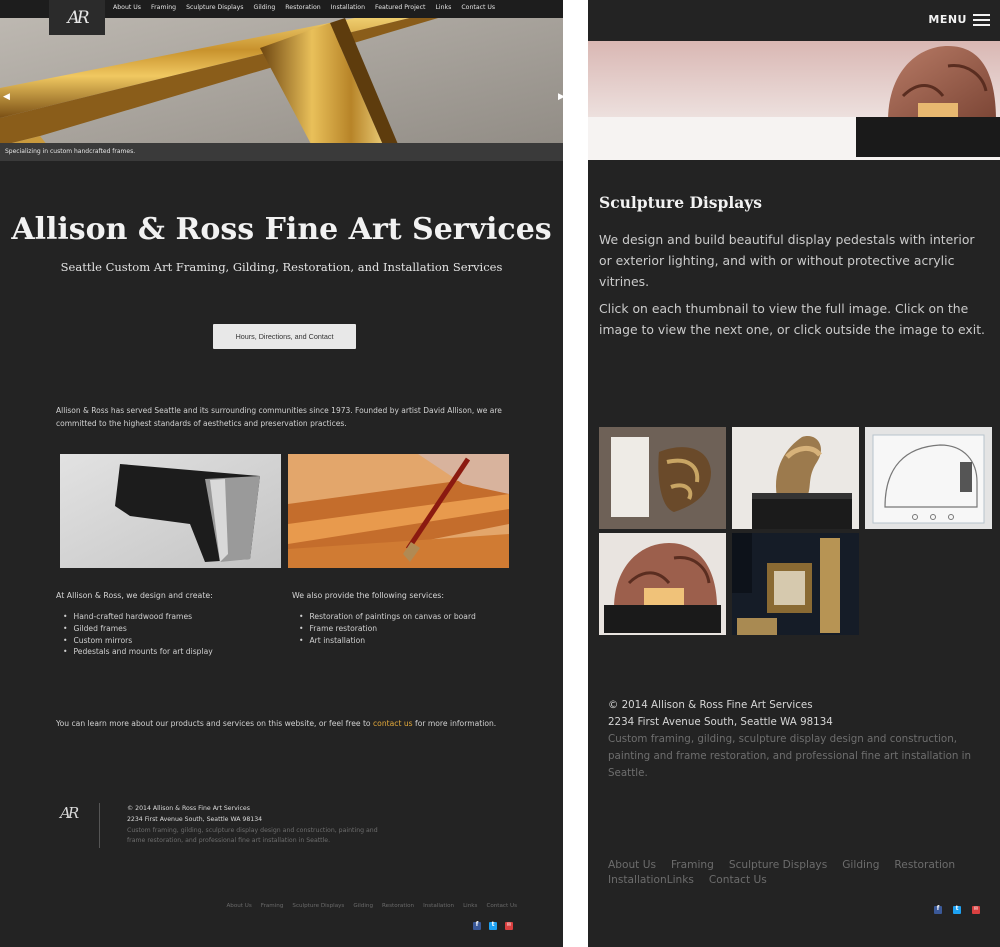  Describe the element at coordinates (134, 595) in the screenshot. I see `create-list-title: At Allison & Ross, we design and create:` at that location.